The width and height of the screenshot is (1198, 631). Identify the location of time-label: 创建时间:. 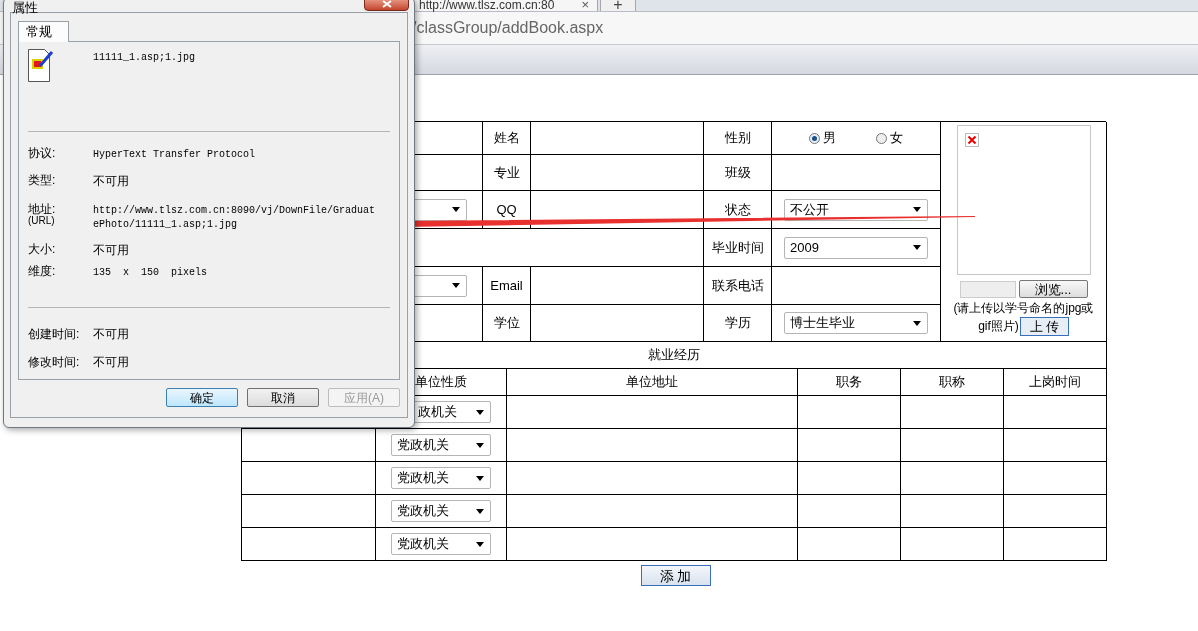
(54, 334).